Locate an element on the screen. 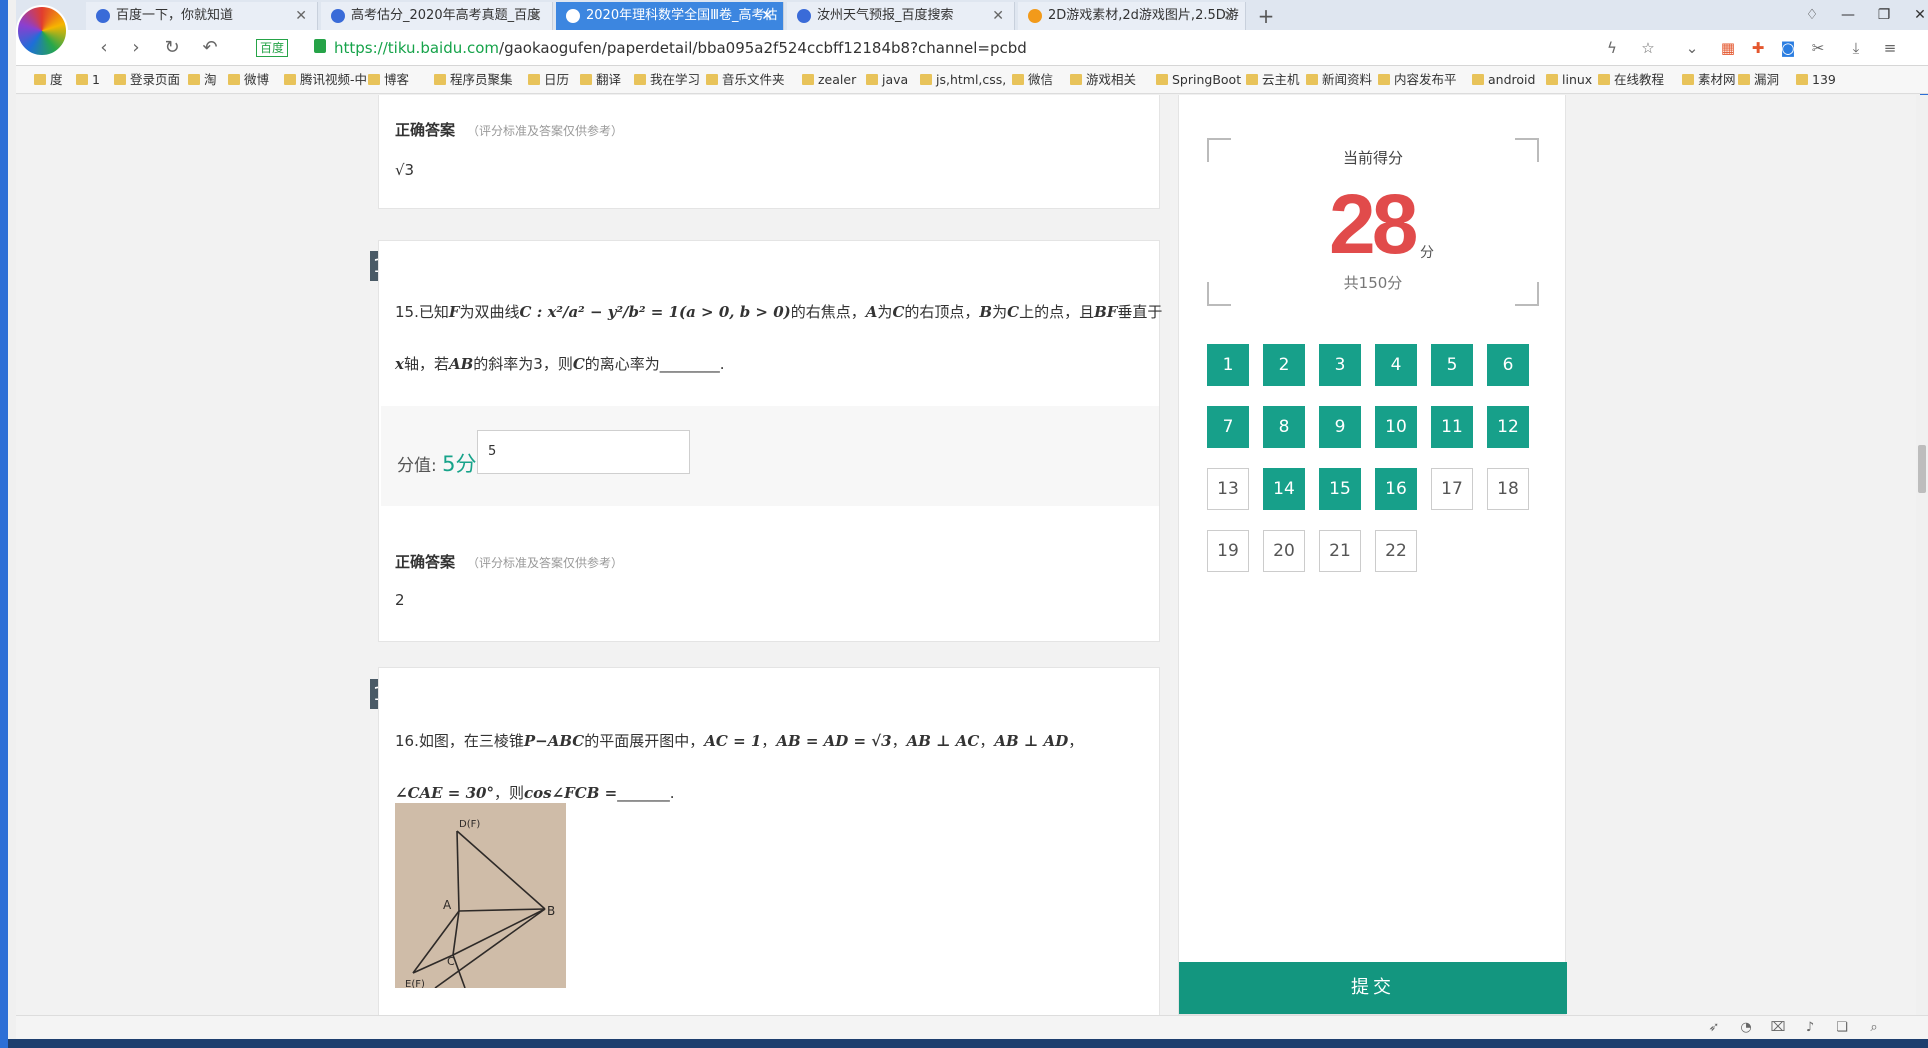 This screenshot has height=1048, width=1928. bookmark-item: 游戏相关 is located at coordinates (1103, 80).